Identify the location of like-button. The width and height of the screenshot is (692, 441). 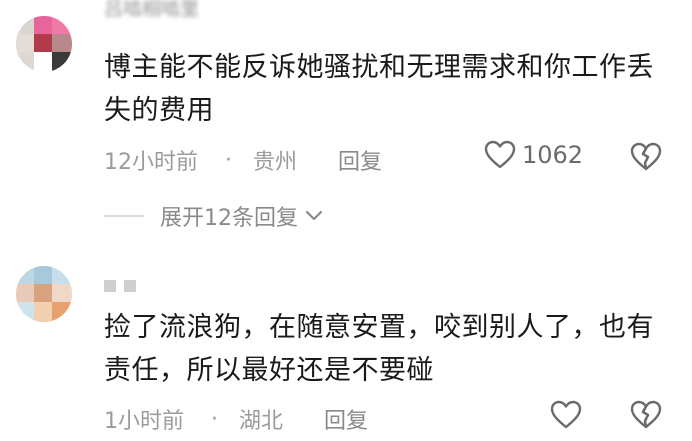
(566, 415).